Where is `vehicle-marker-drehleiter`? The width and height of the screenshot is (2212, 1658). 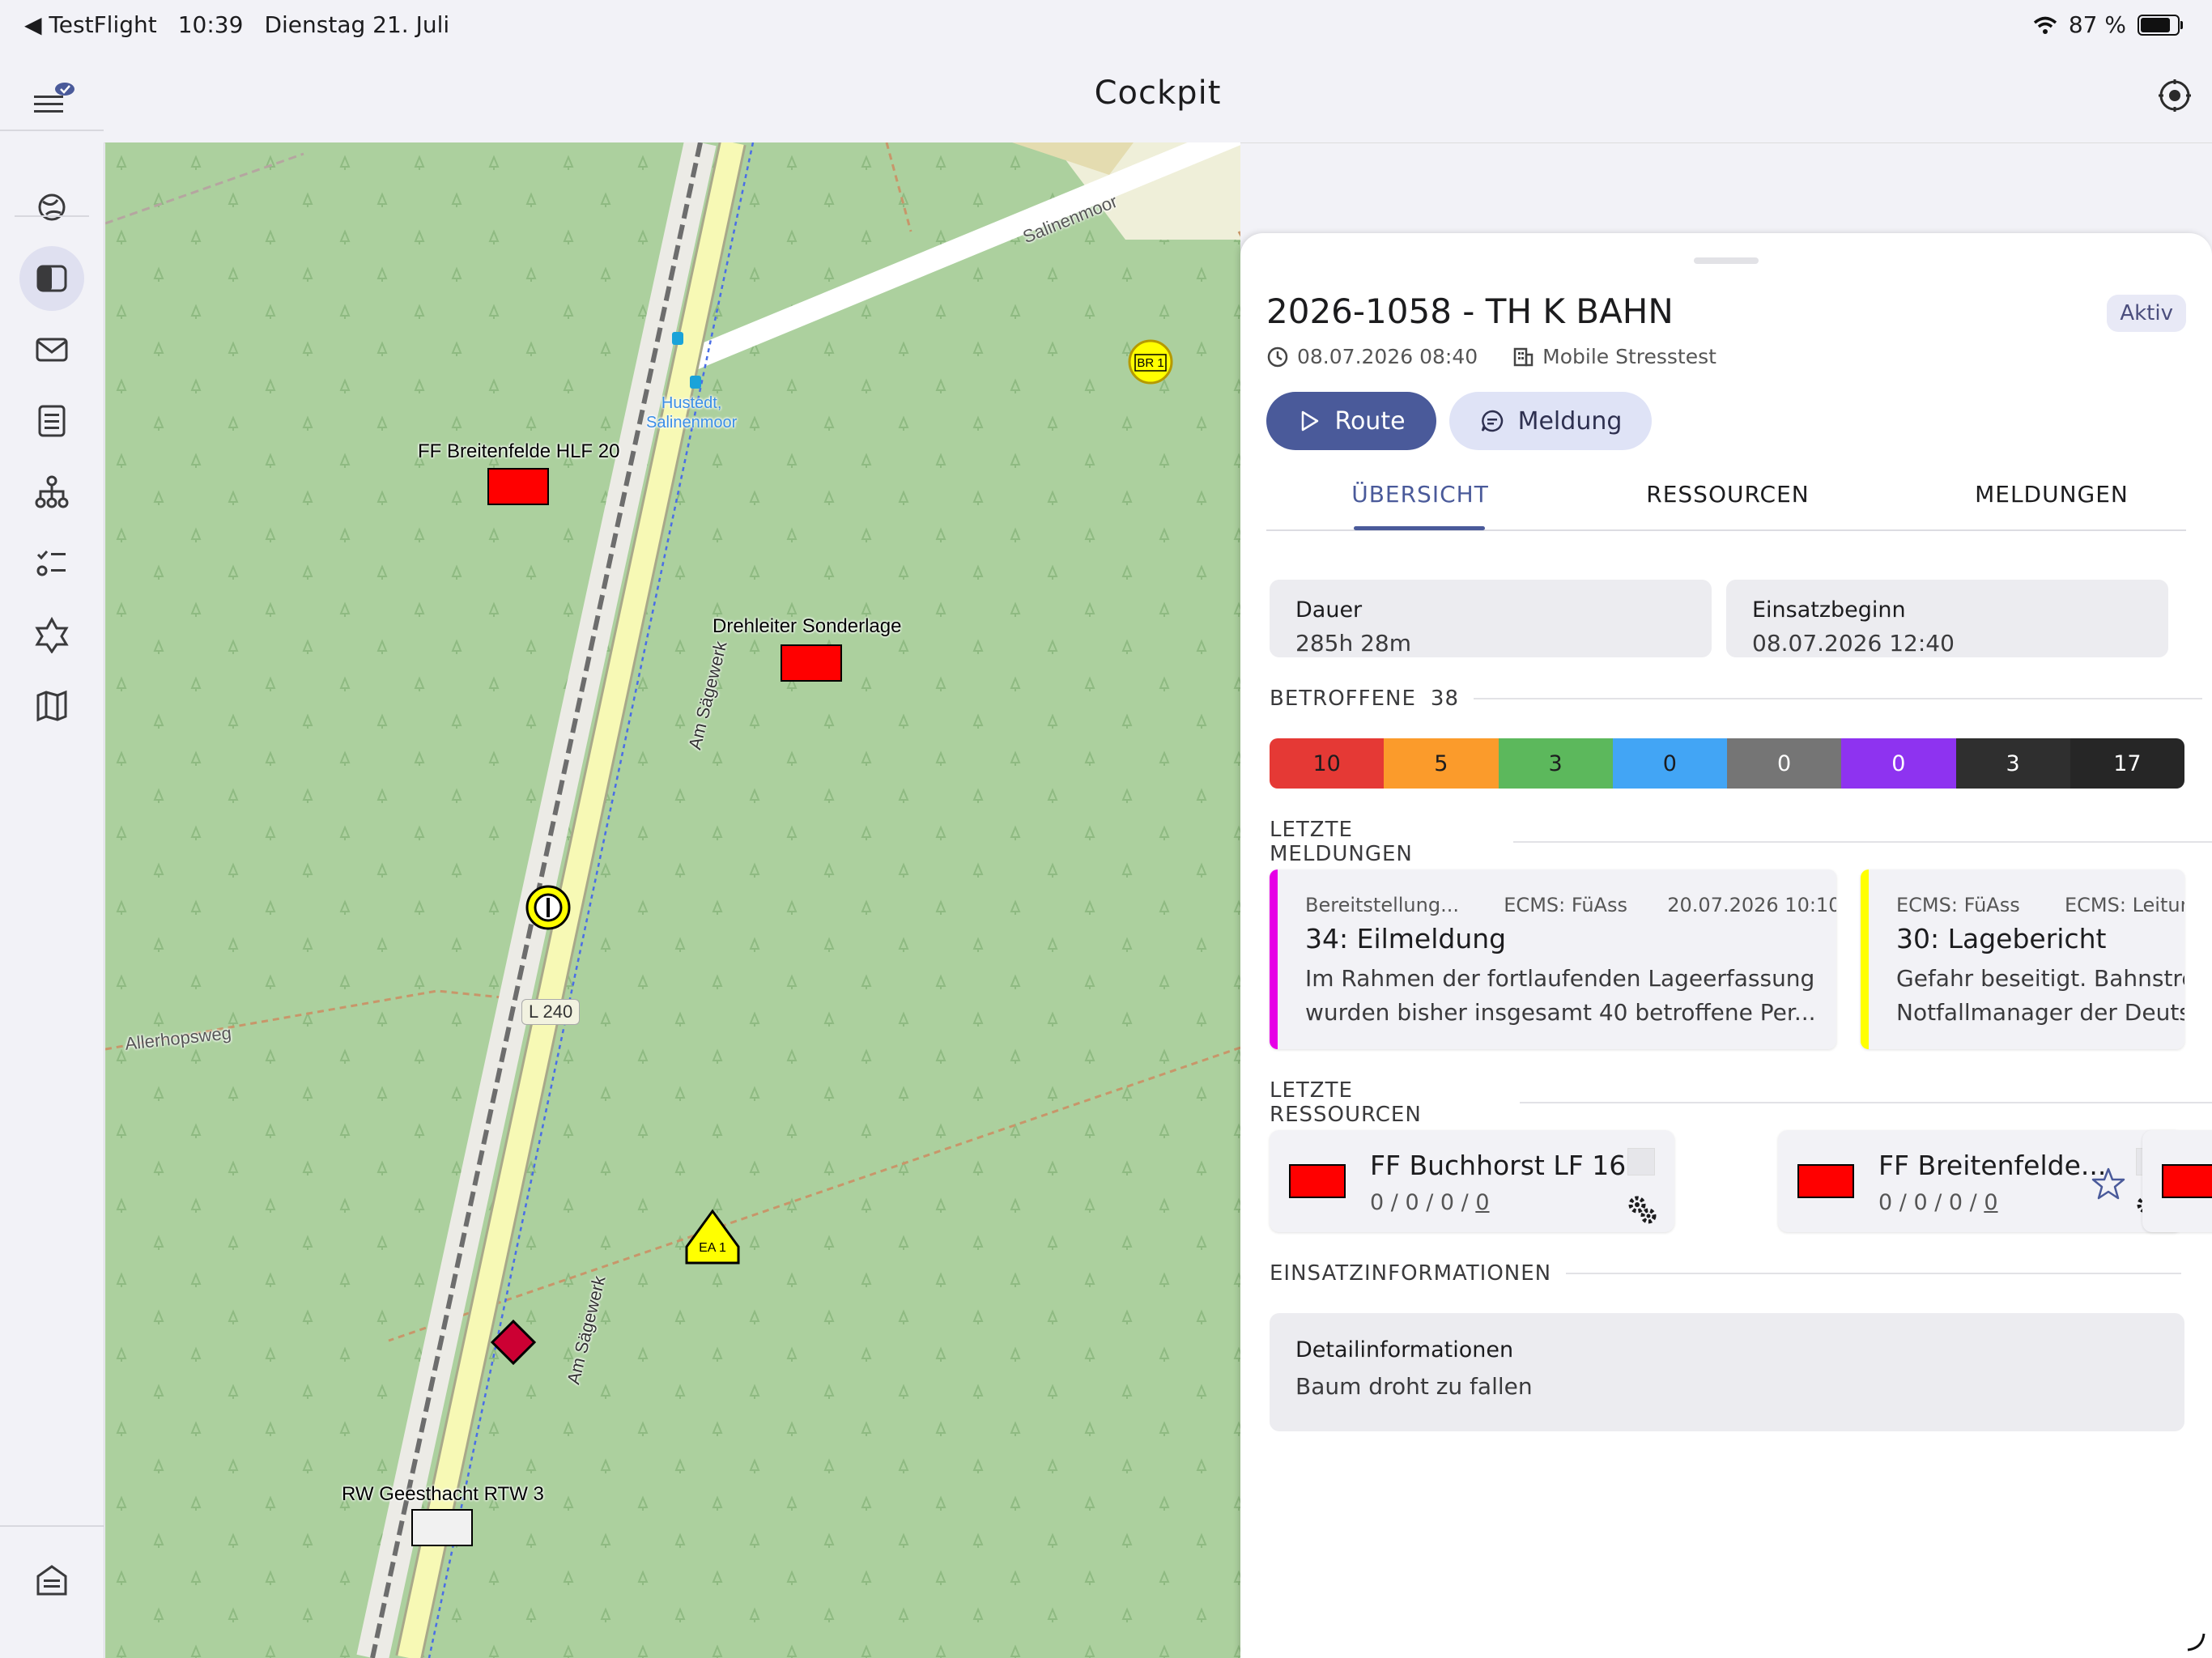
vehicle-marker-drehleiter is located at coordinates (812, 663).